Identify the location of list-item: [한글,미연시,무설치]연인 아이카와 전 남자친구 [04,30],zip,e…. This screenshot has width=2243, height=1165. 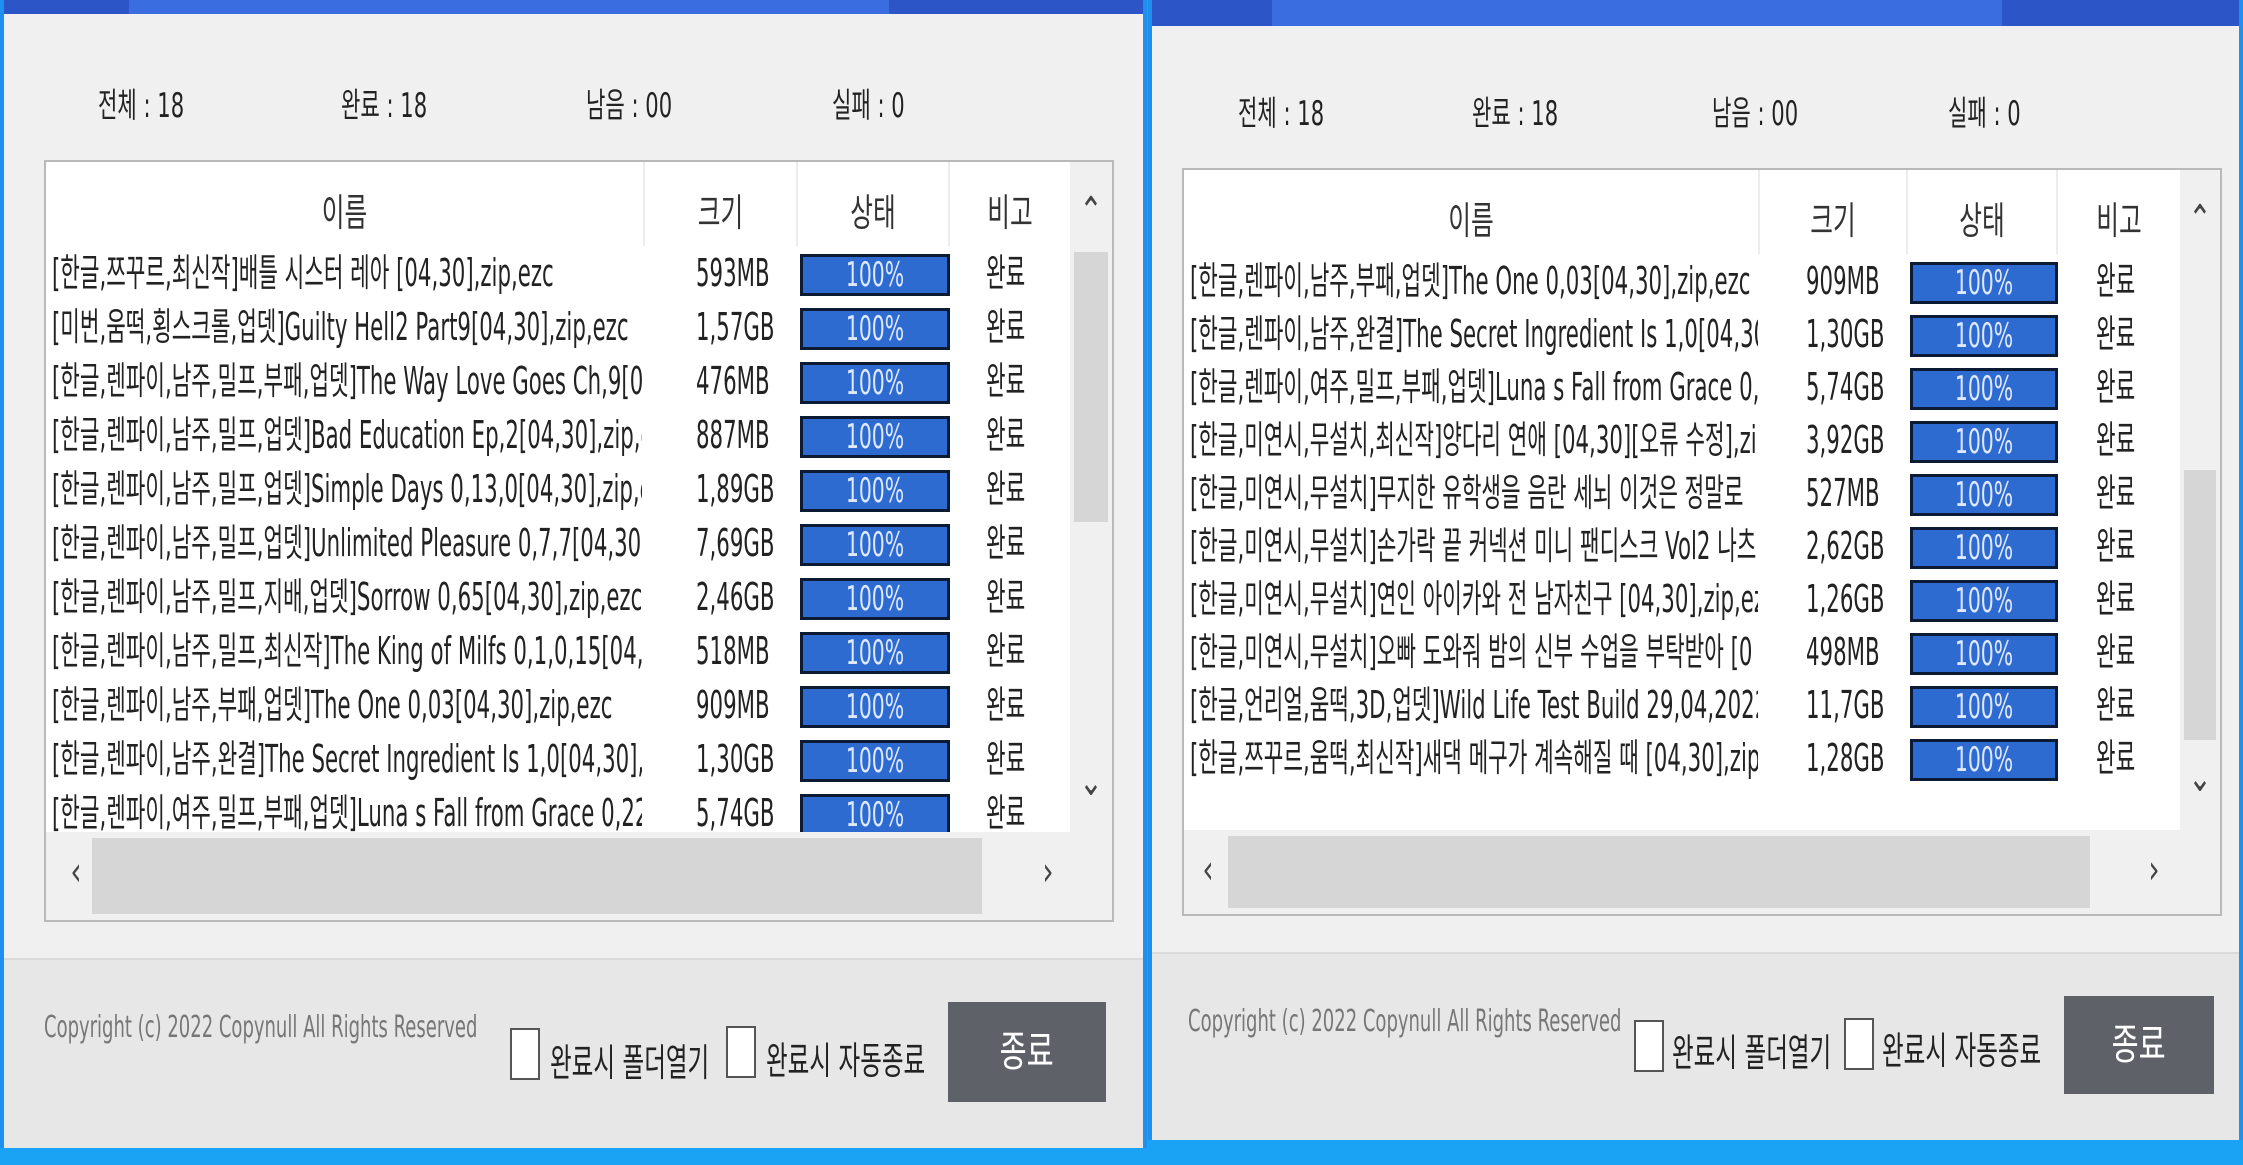
(1682, 599).